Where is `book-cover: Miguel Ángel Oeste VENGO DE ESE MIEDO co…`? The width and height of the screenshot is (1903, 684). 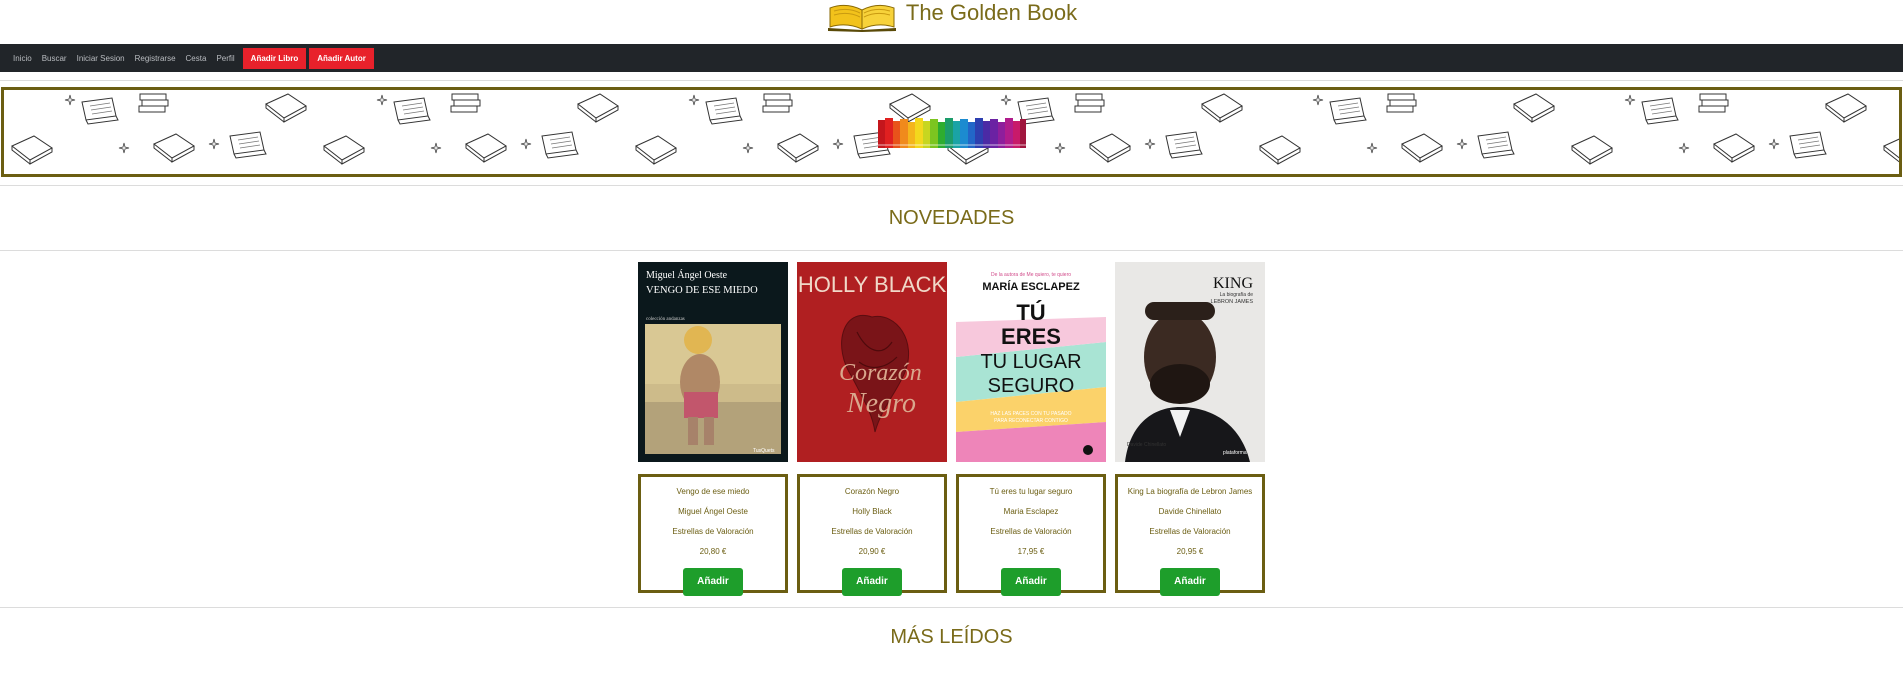 book-cover: Miguel Ángel Oeste VENGO DE ESE MIEDO co… is located at coordinates (713, 362).